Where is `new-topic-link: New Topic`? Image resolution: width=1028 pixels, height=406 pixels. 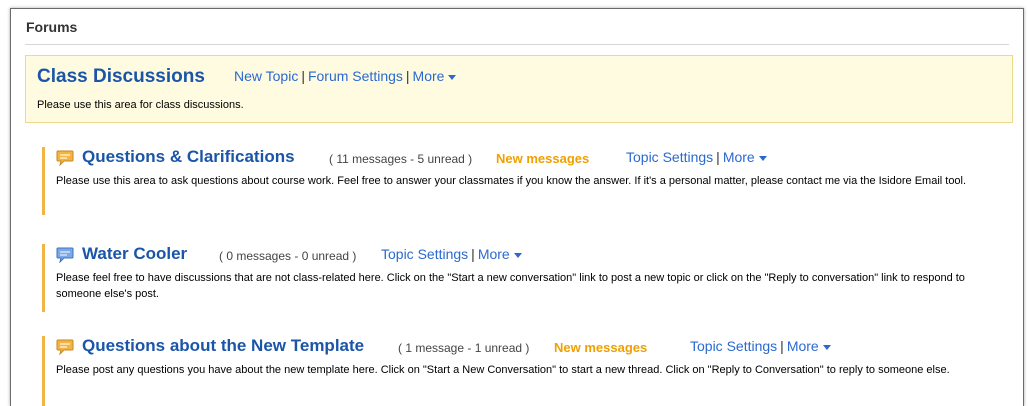
new-topic-link: New Topic is located at coordinates (266, 76).